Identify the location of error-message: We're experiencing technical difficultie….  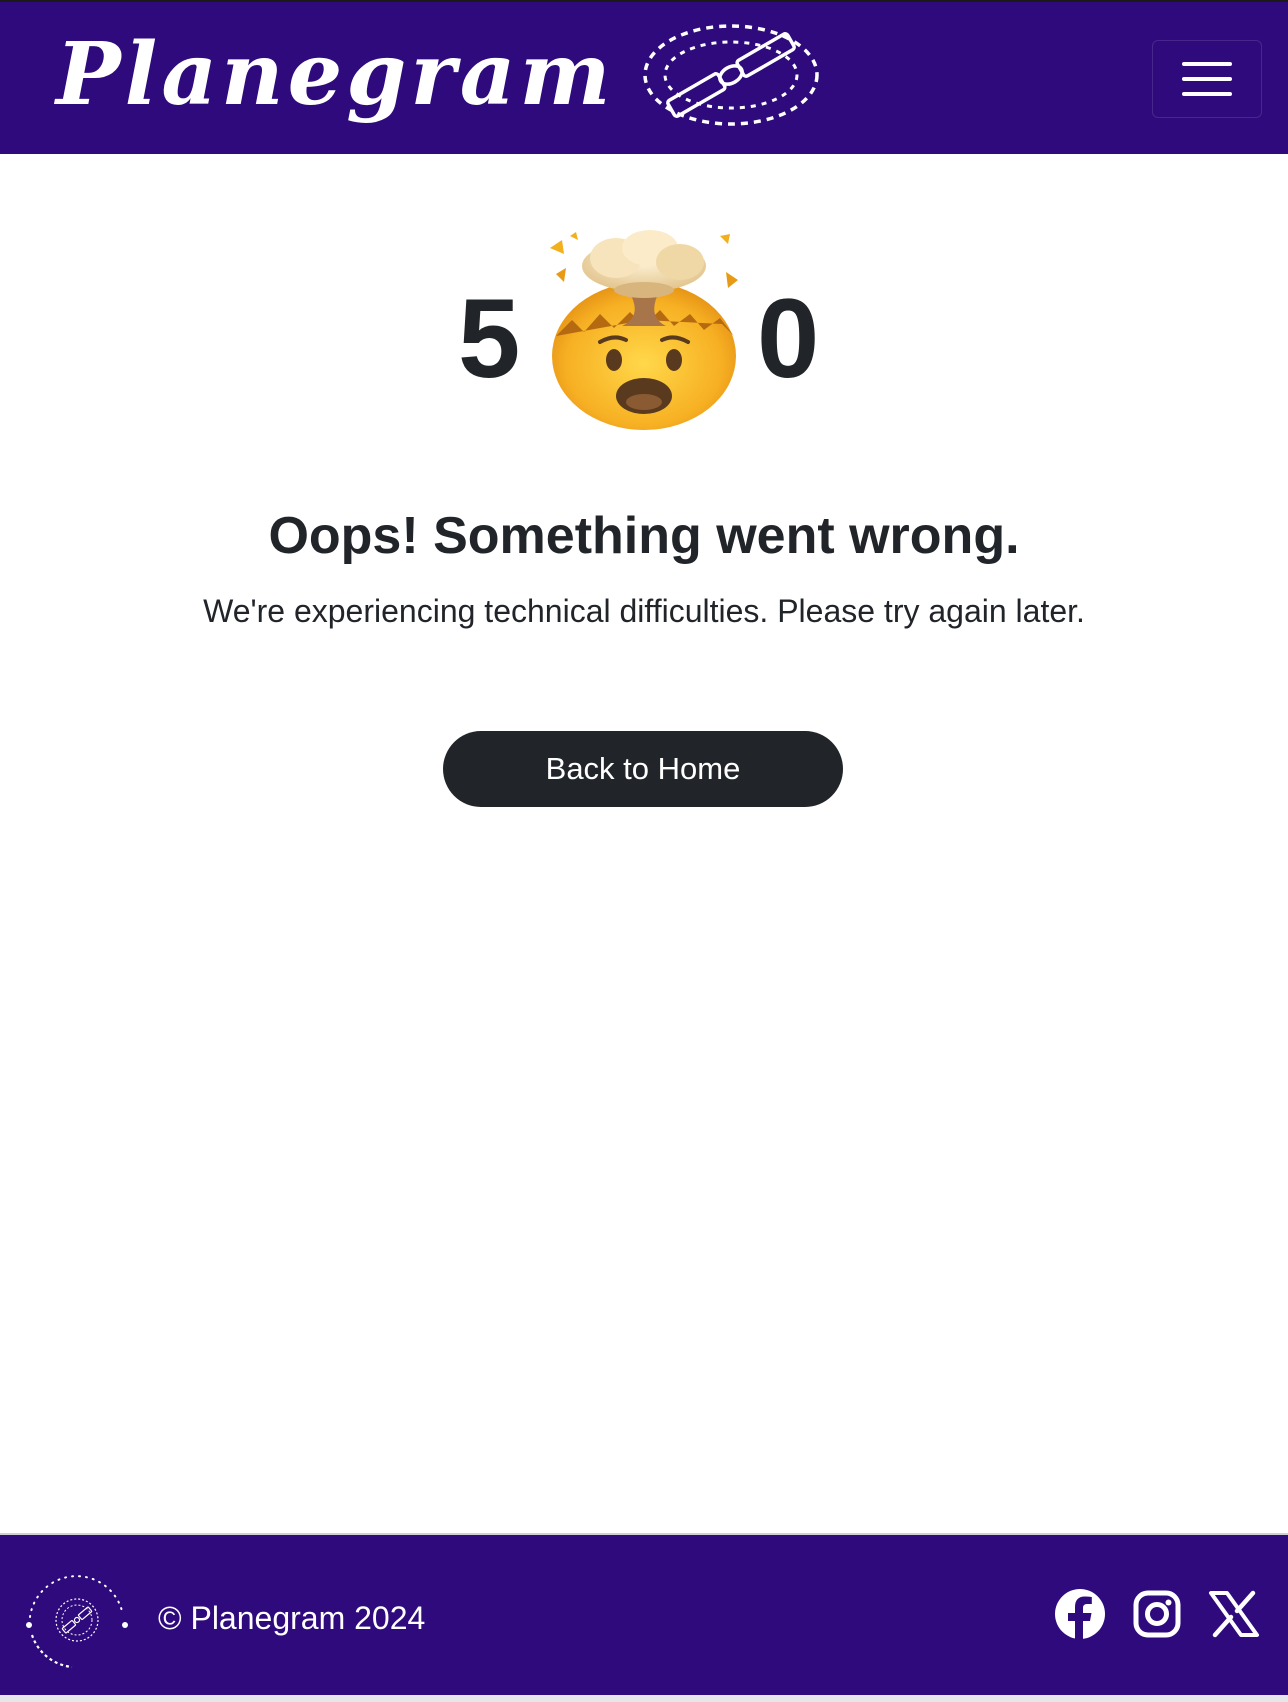
(644, 611).